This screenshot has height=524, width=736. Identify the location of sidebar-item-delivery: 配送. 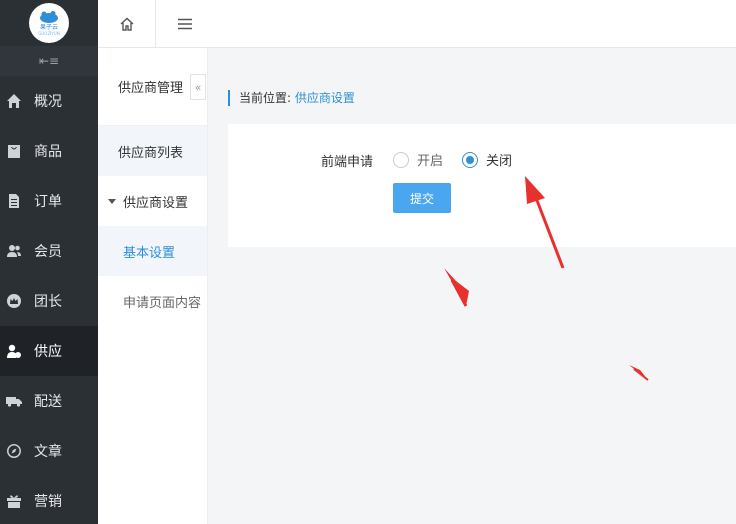
(49, 401).